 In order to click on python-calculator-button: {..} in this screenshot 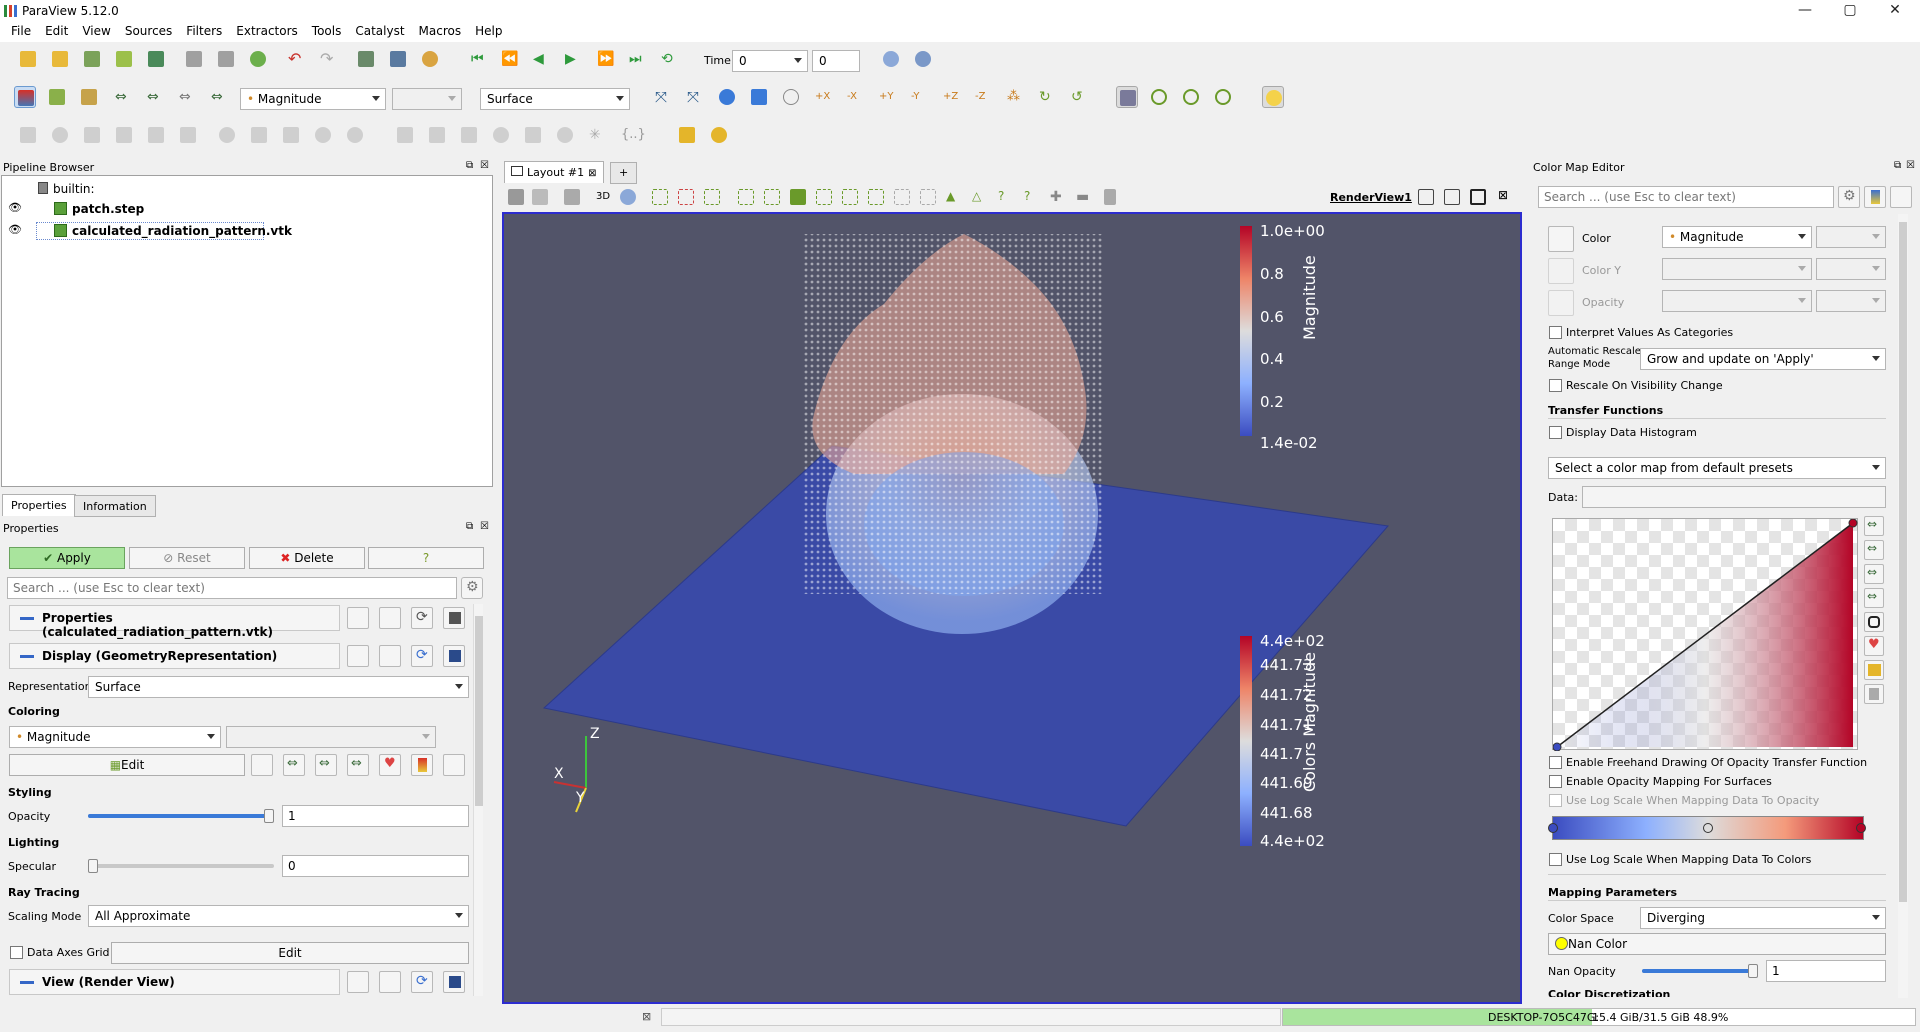, I will do `click(632, 135)`.